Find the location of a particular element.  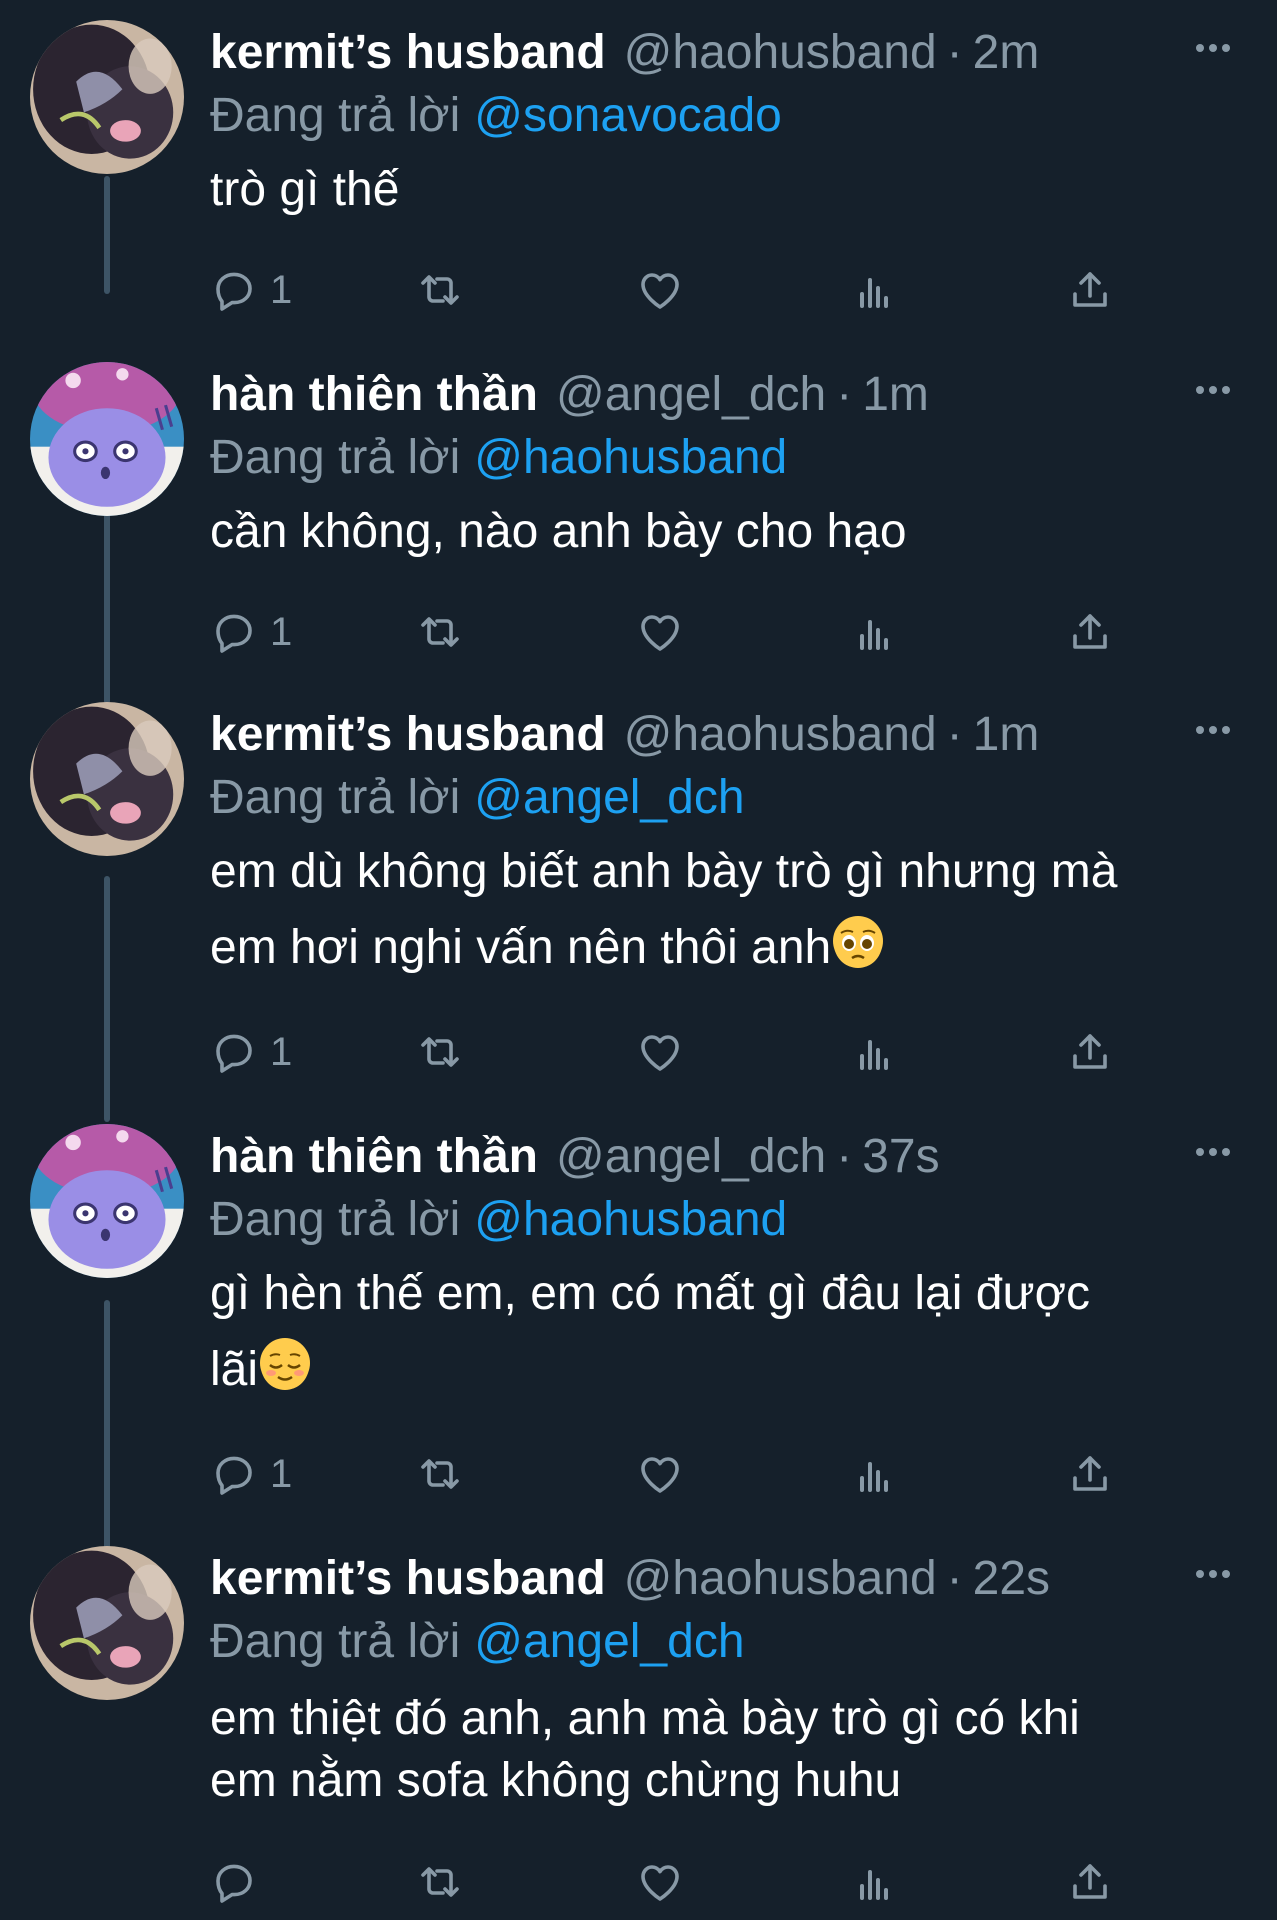

reply-button is located at coordinates (240, 1882).